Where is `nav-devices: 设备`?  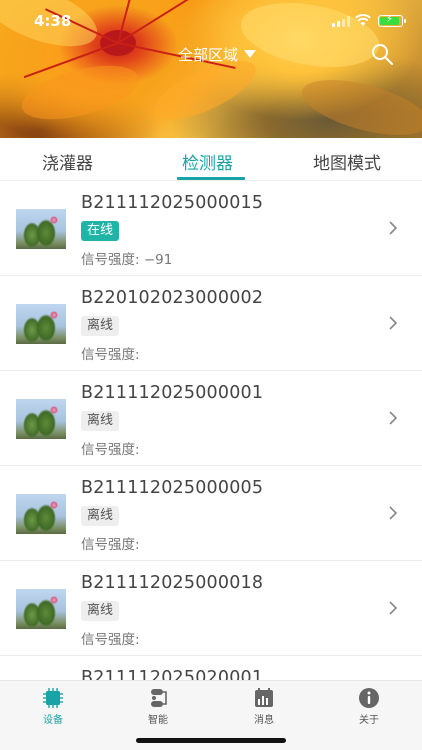 nav-devices: 设备 is located at coordinates (53, 706).